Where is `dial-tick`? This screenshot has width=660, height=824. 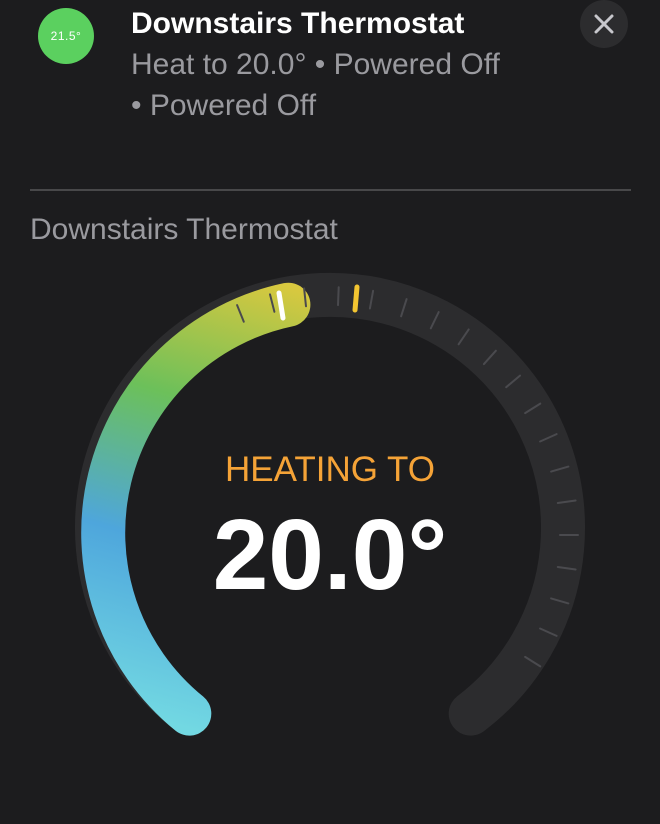 dial-tick is located at coordinates (338, 296).